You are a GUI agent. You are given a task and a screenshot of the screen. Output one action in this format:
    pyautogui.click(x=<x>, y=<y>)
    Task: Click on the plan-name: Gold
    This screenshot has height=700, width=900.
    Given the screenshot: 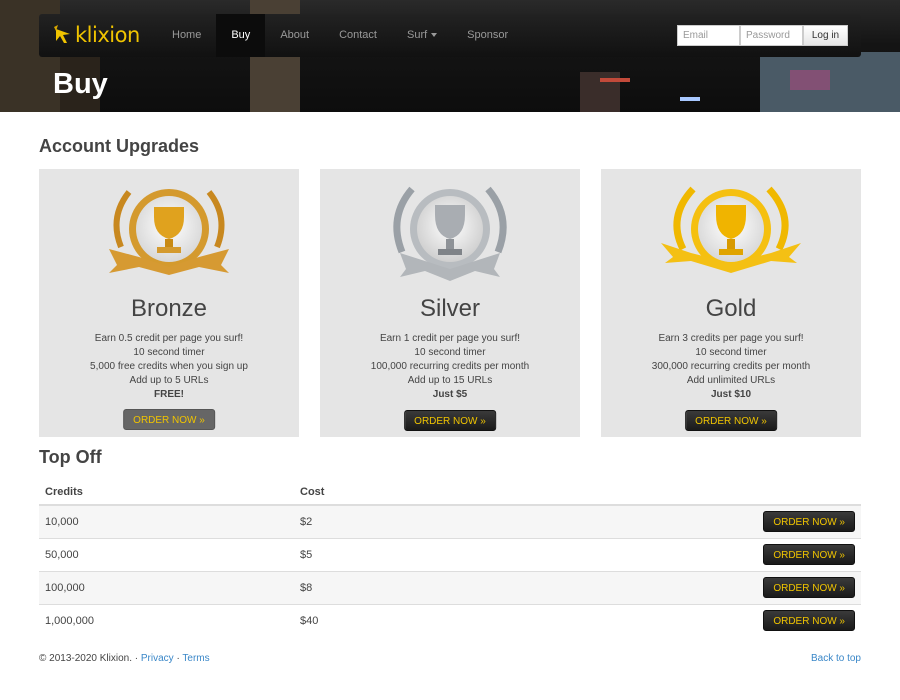 What is the action you would take?
    pyautogui.click(x=731, y=308)
    